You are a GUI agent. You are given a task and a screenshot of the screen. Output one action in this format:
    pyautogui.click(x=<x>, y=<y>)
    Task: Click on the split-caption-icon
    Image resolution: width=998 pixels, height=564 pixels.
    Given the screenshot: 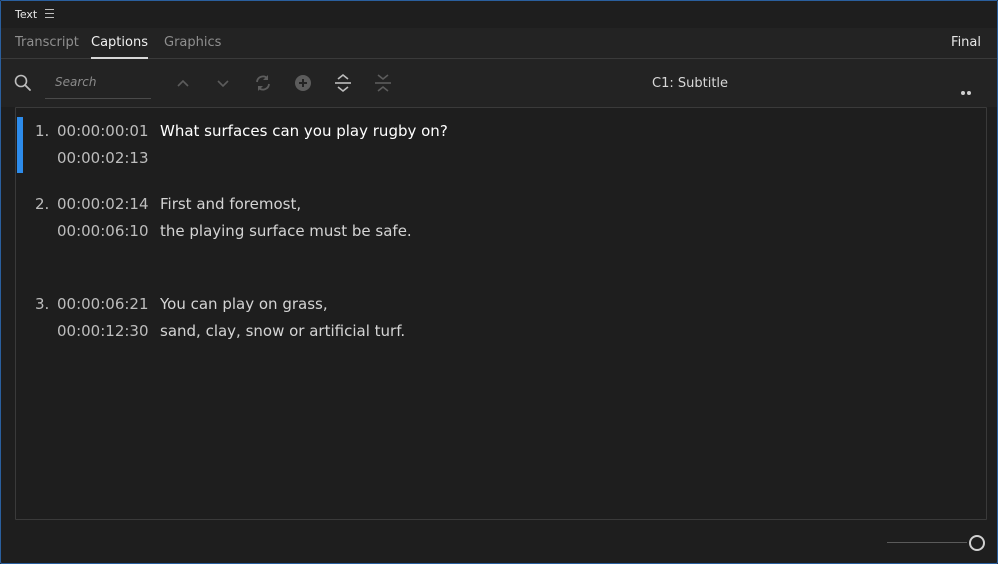 What is the action you would take?
    pyautogui.click(x=343, y=83)
    